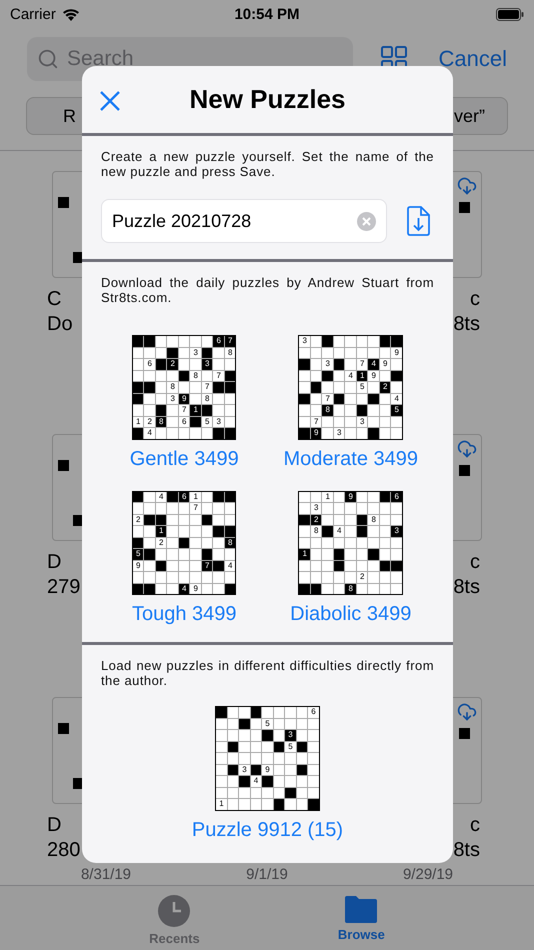  What do you see at coordinates (174, 911) in the screenshot?
I see `clock-icon` at bounding box center [174, 911].